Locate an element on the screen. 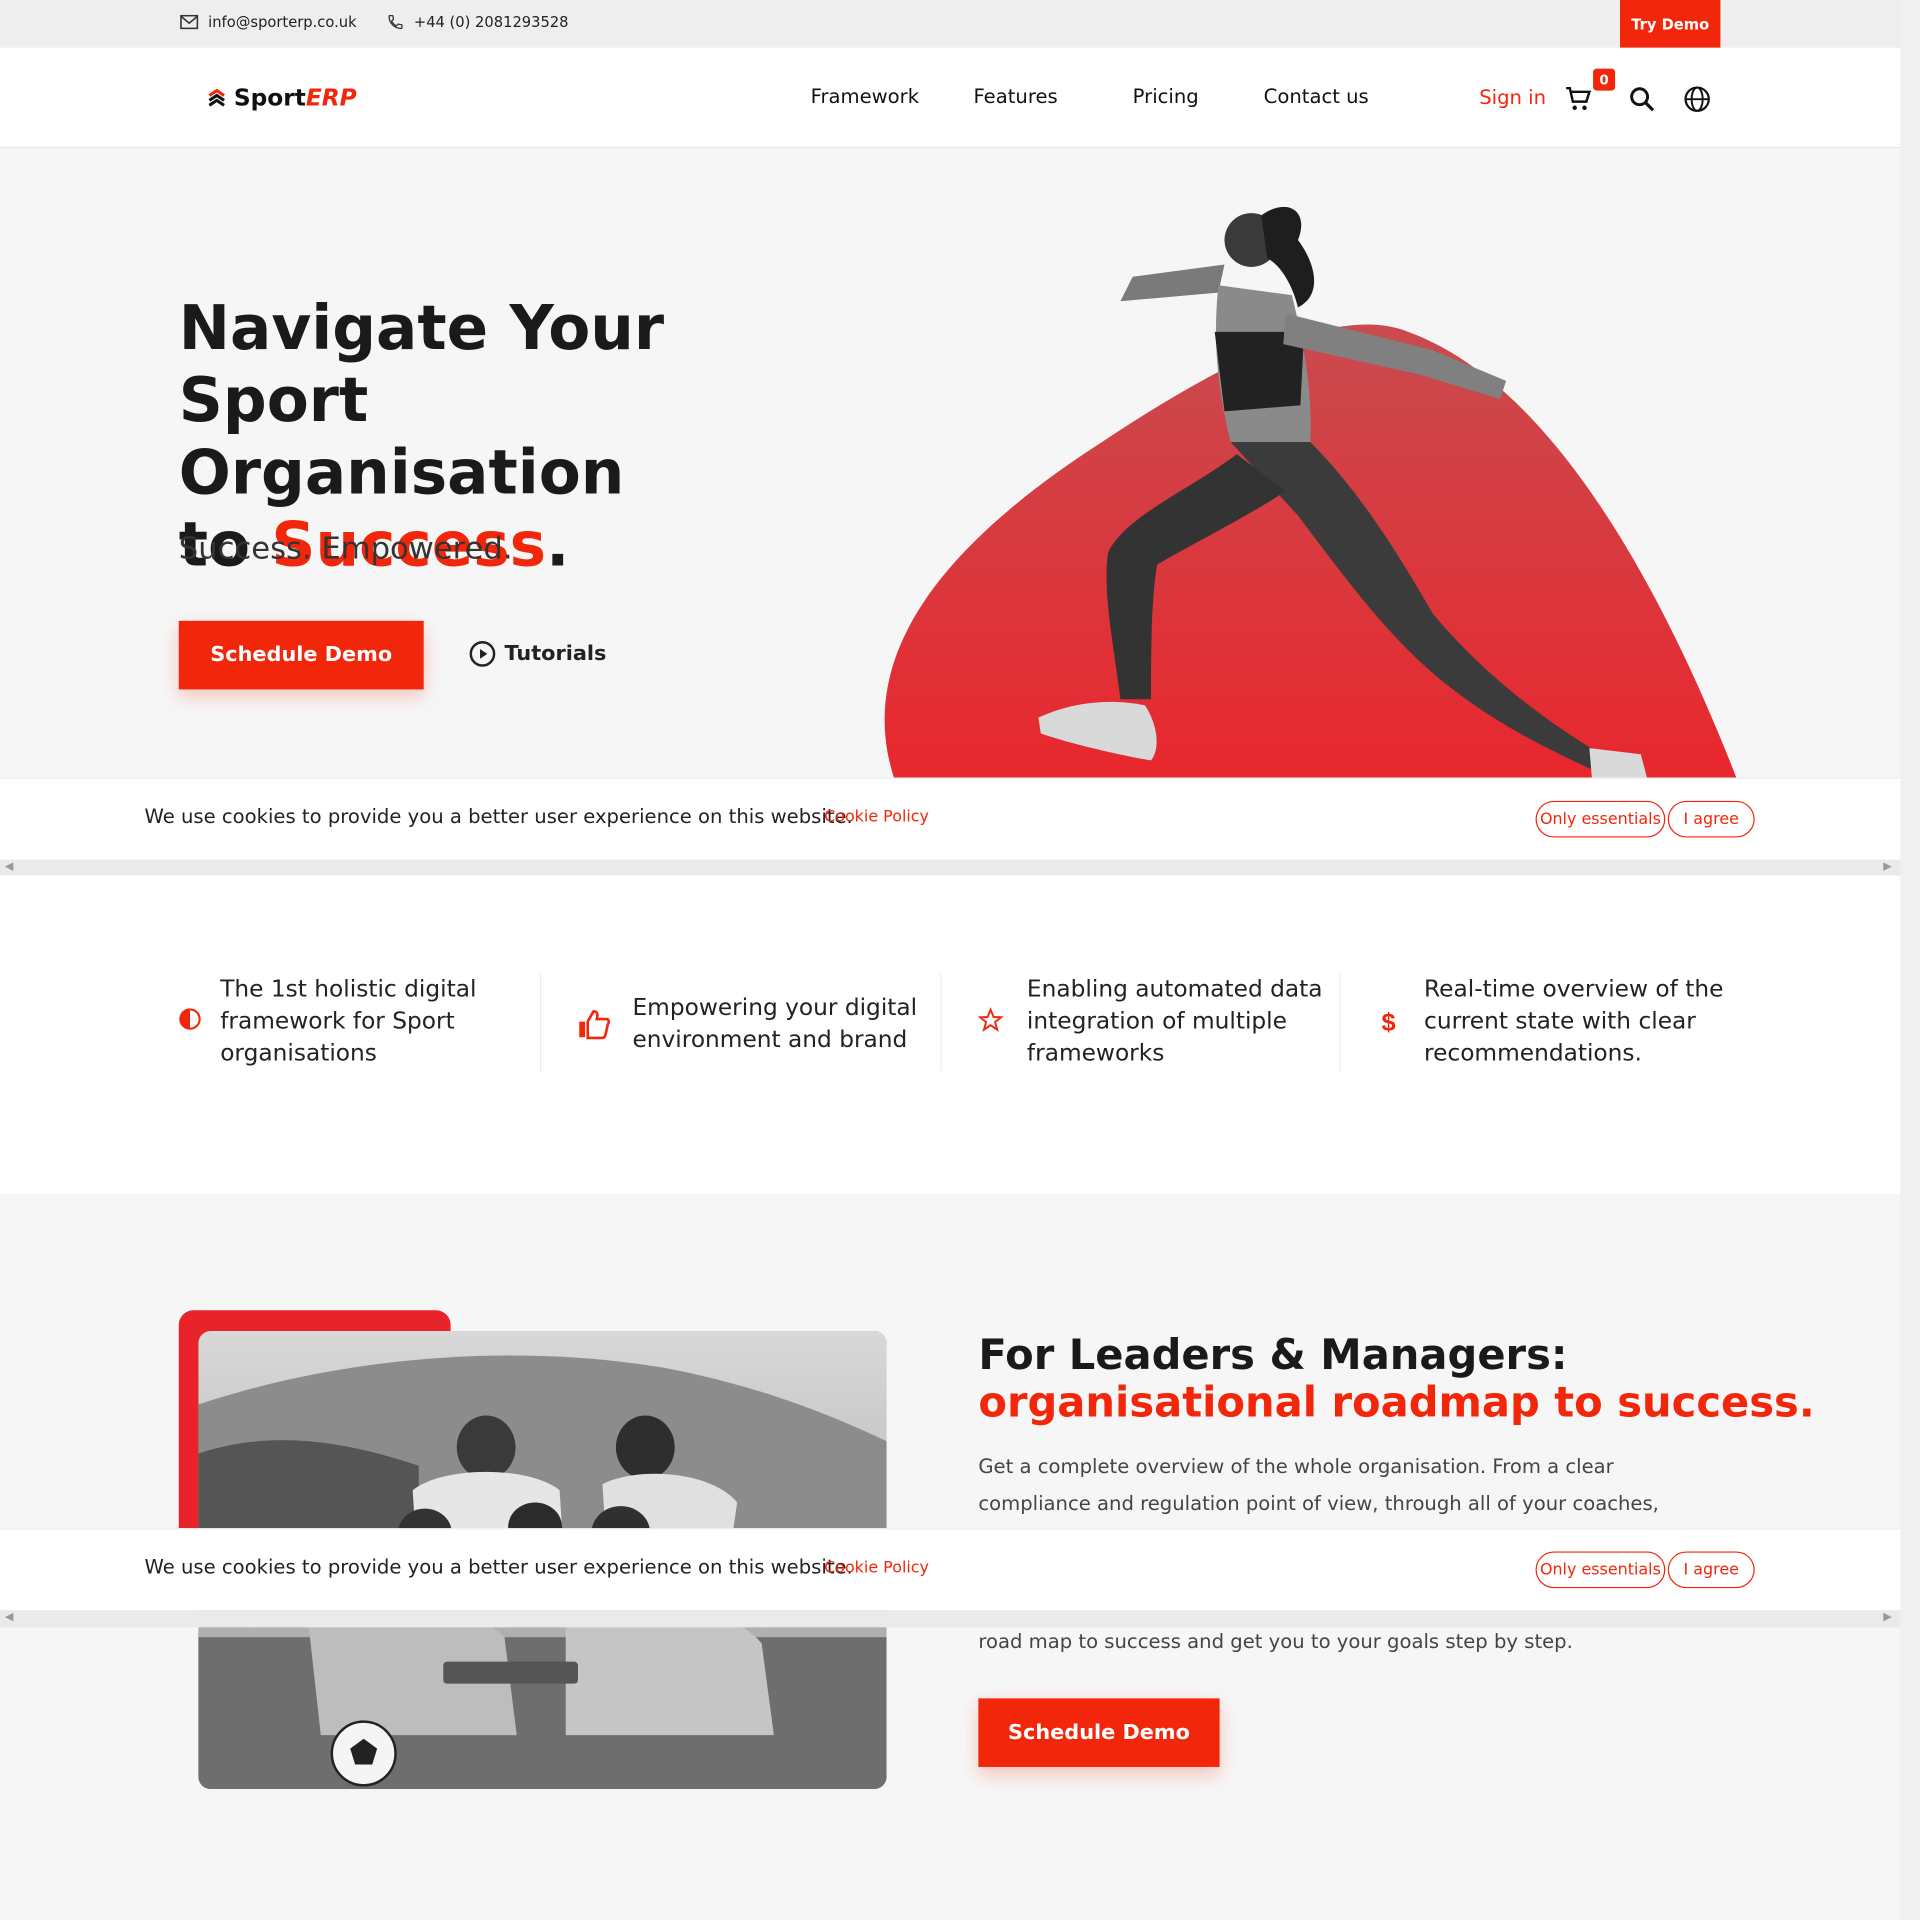  logo-sport-text: Sport is located at coordinates (269, 98).